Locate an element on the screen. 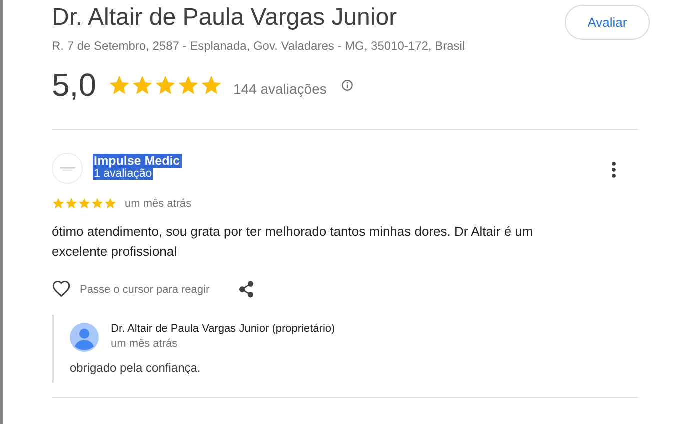 The height and width of the screenshot is (424, 689). rating-score: 5,0 is located at coordinates (74, 85).